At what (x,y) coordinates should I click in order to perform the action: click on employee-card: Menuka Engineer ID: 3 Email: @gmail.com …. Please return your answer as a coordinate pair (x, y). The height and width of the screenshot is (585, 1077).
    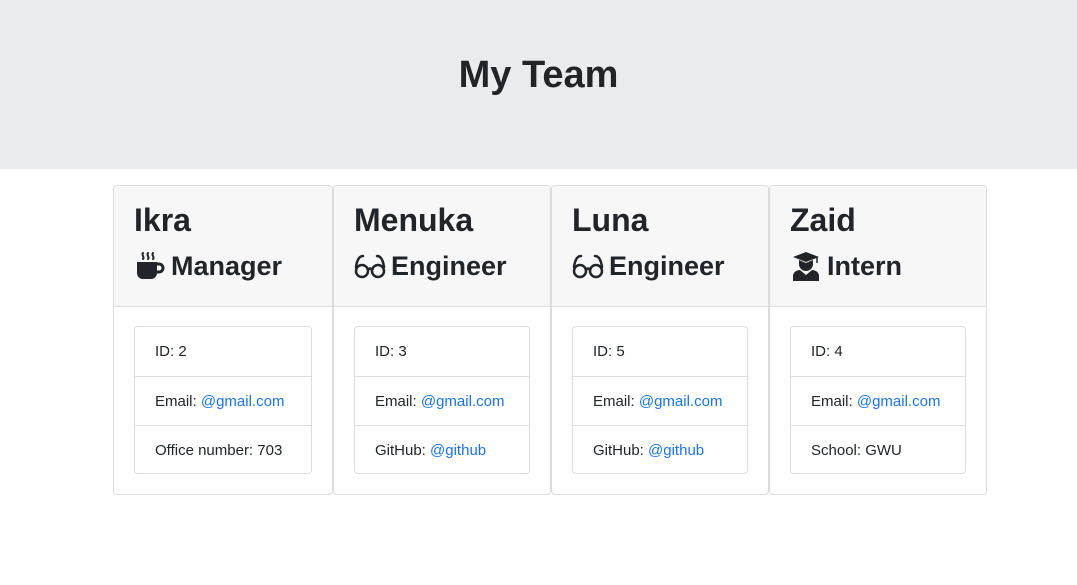
    Looking at the image, I should click on (442, 340).